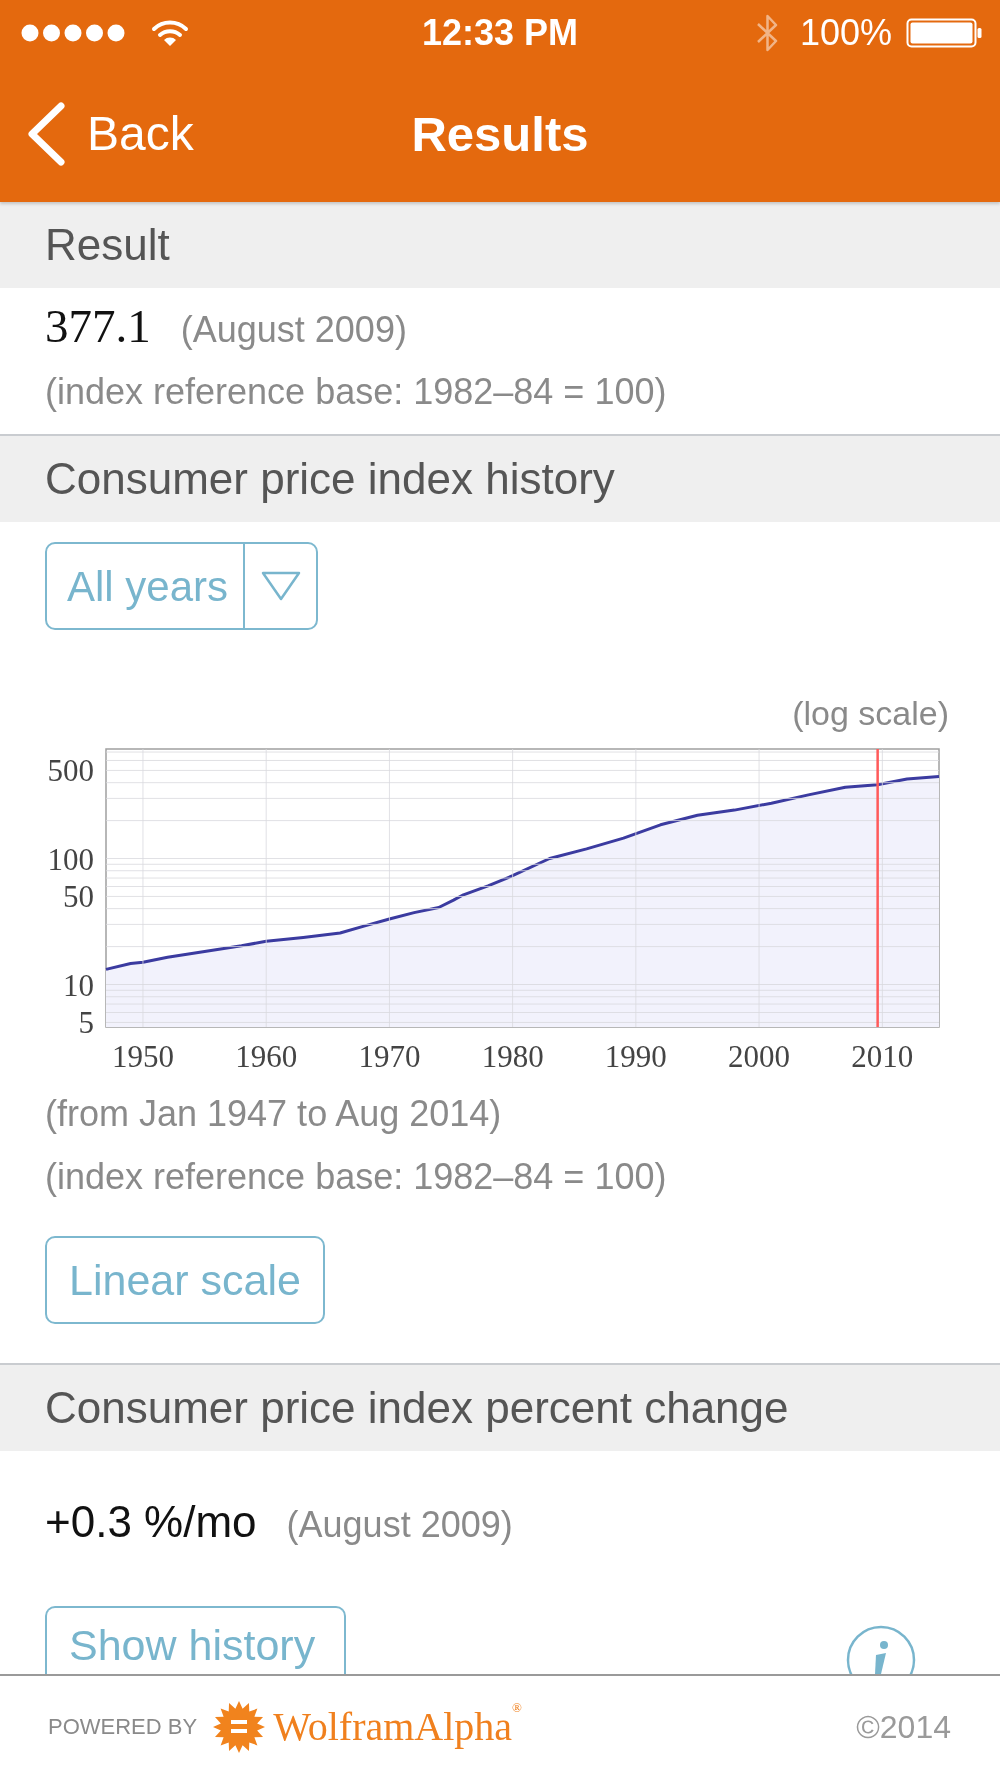 The image size is (1000, 1778). I want to click on x-tick-label: 1950, so click(142, 1056).